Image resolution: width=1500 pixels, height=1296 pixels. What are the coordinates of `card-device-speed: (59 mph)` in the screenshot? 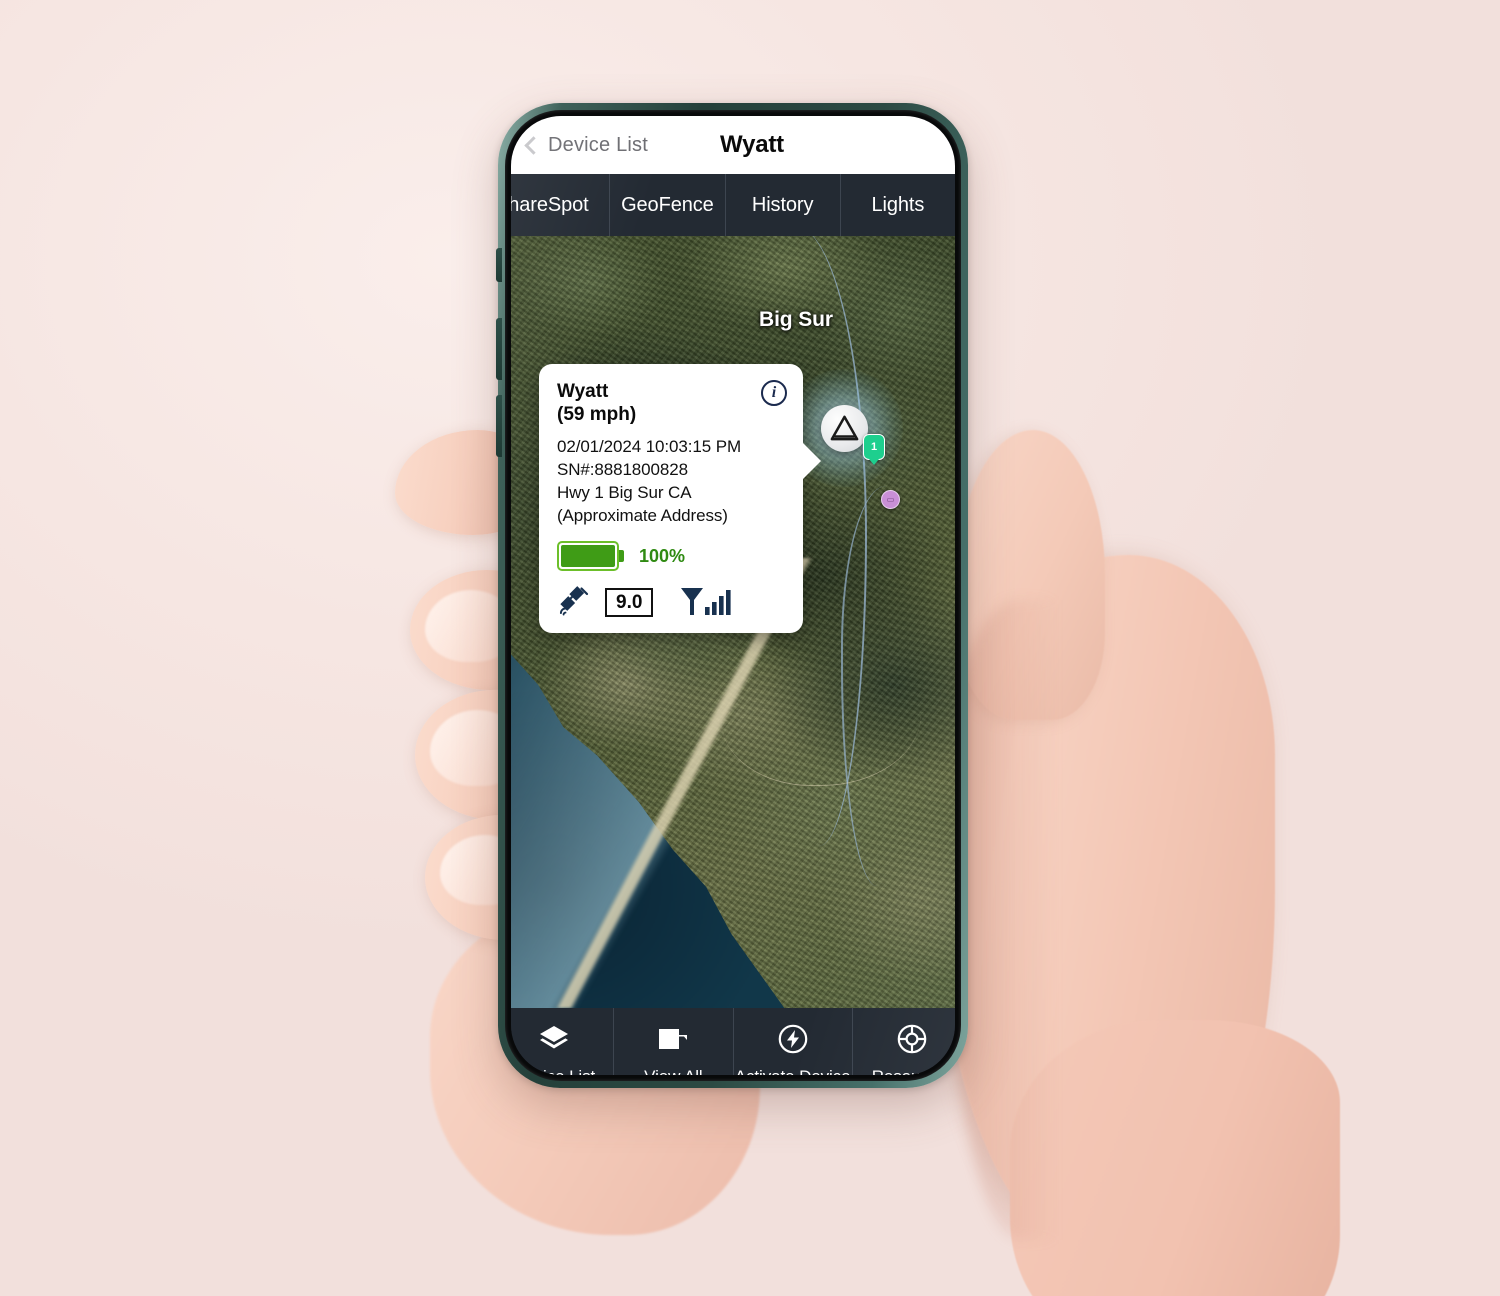 It's located at (597, 415).